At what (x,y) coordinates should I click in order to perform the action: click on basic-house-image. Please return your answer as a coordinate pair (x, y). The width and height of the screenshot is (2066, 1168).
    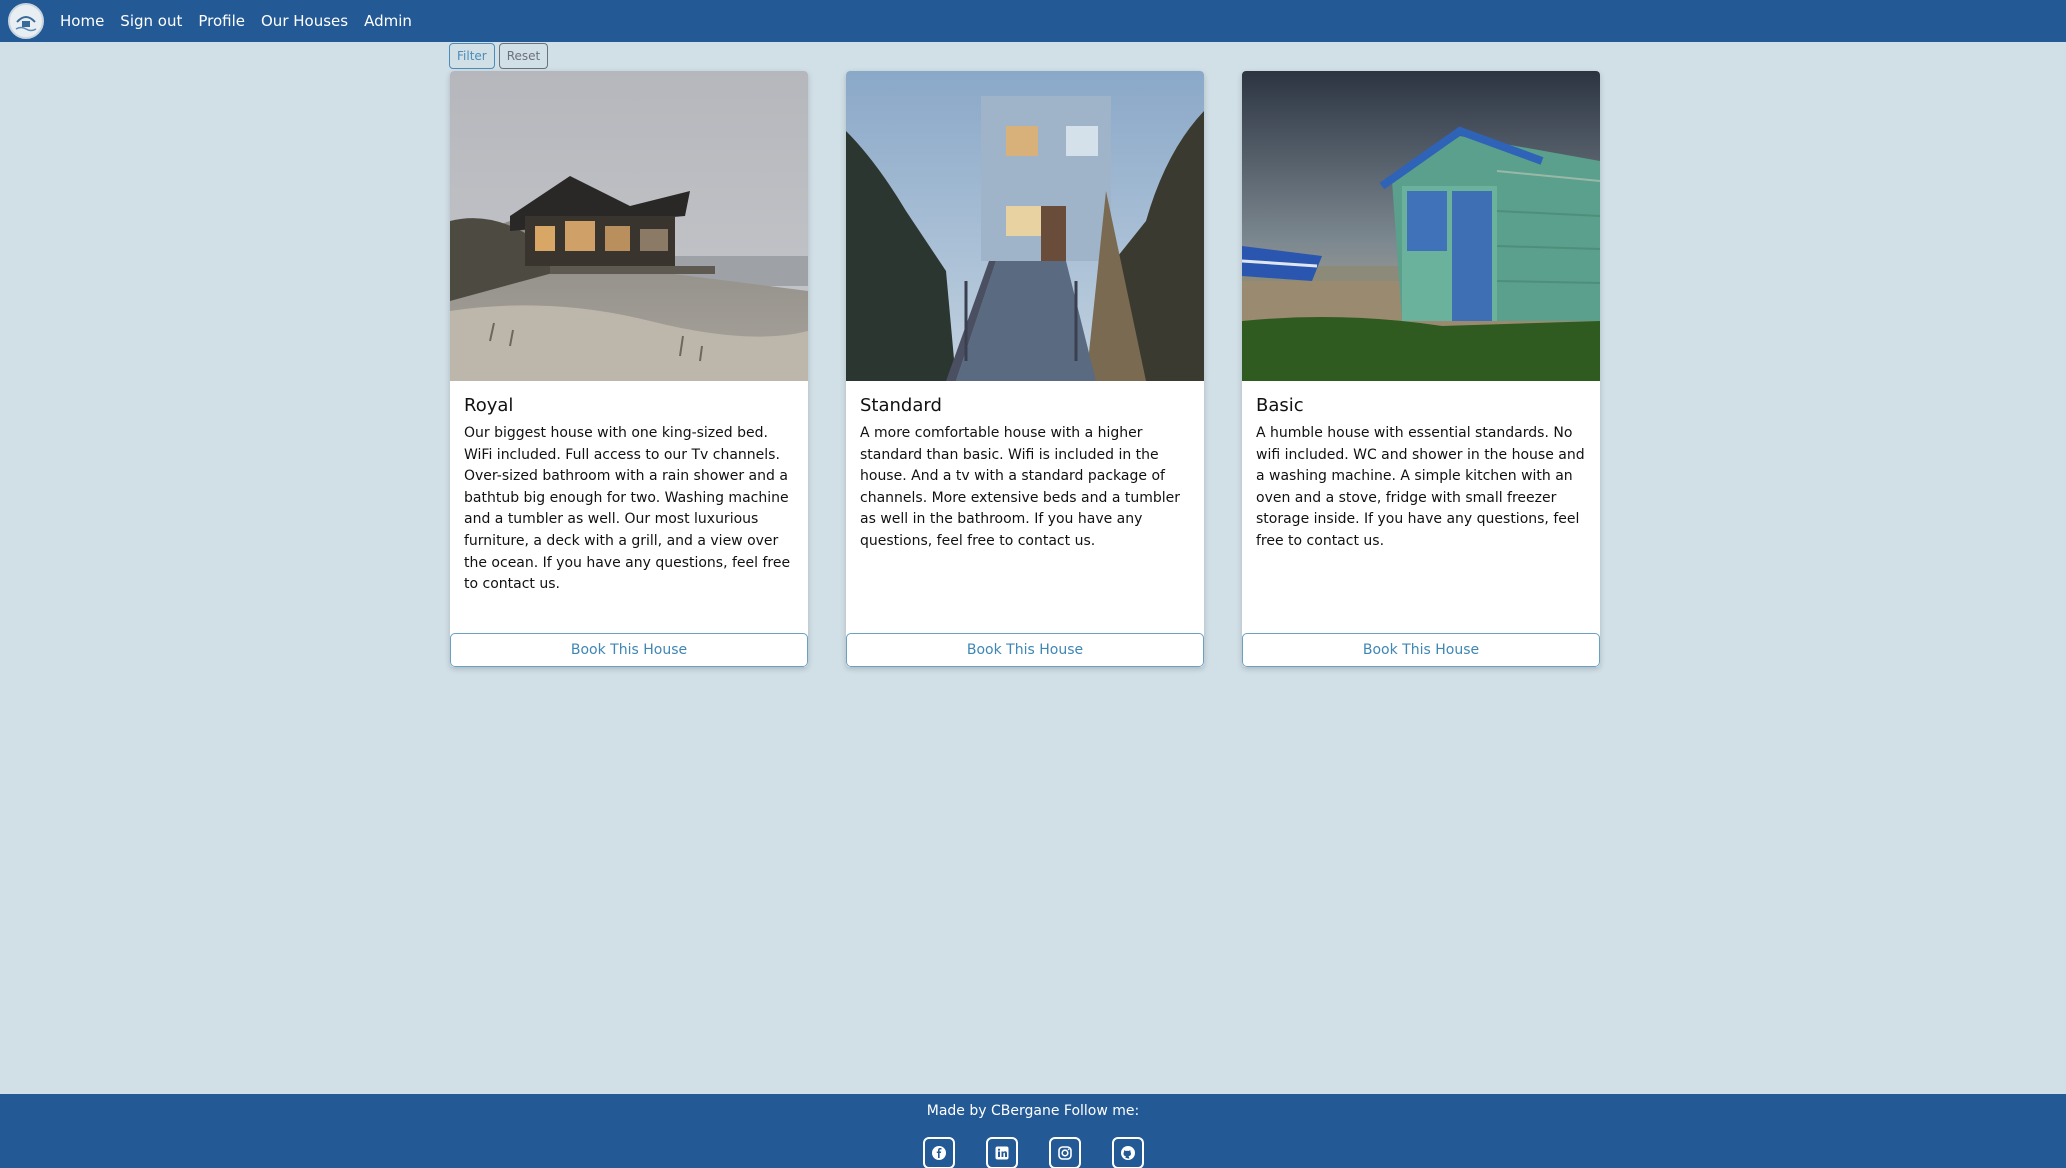
    Looking at the image, I should click on (1421, 226).